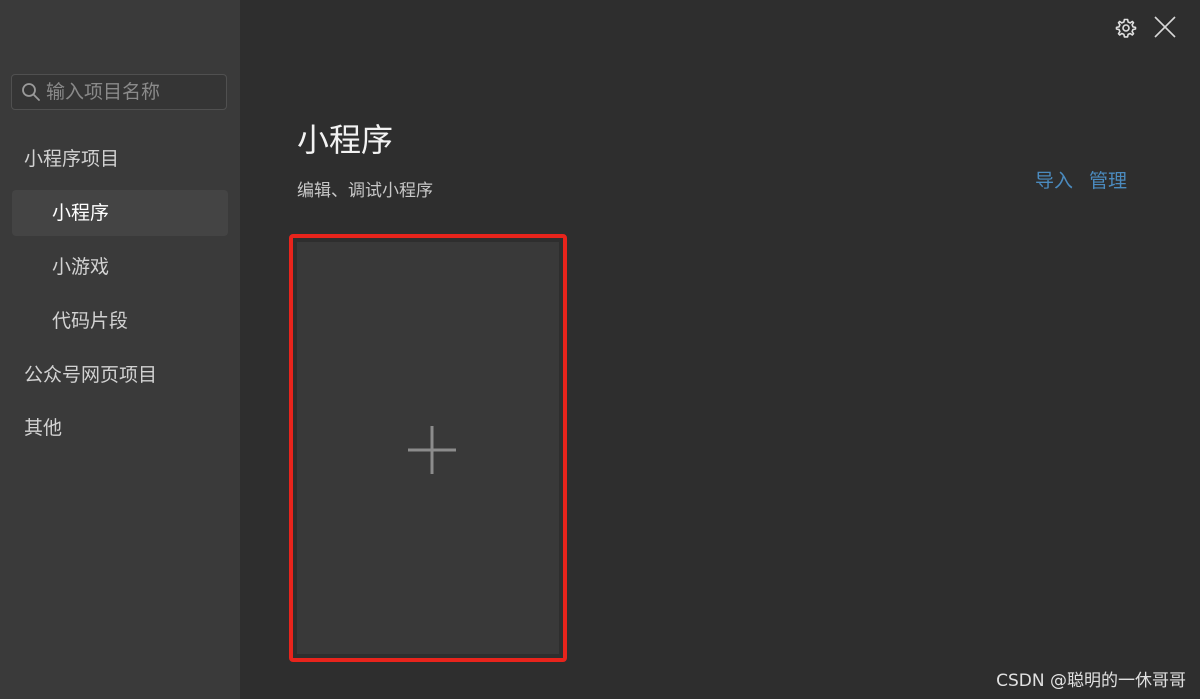  Describe the element at coordinates (120, 267) in the screenshot. I see `sidebar-item-minigame: 小游戏` at that location.